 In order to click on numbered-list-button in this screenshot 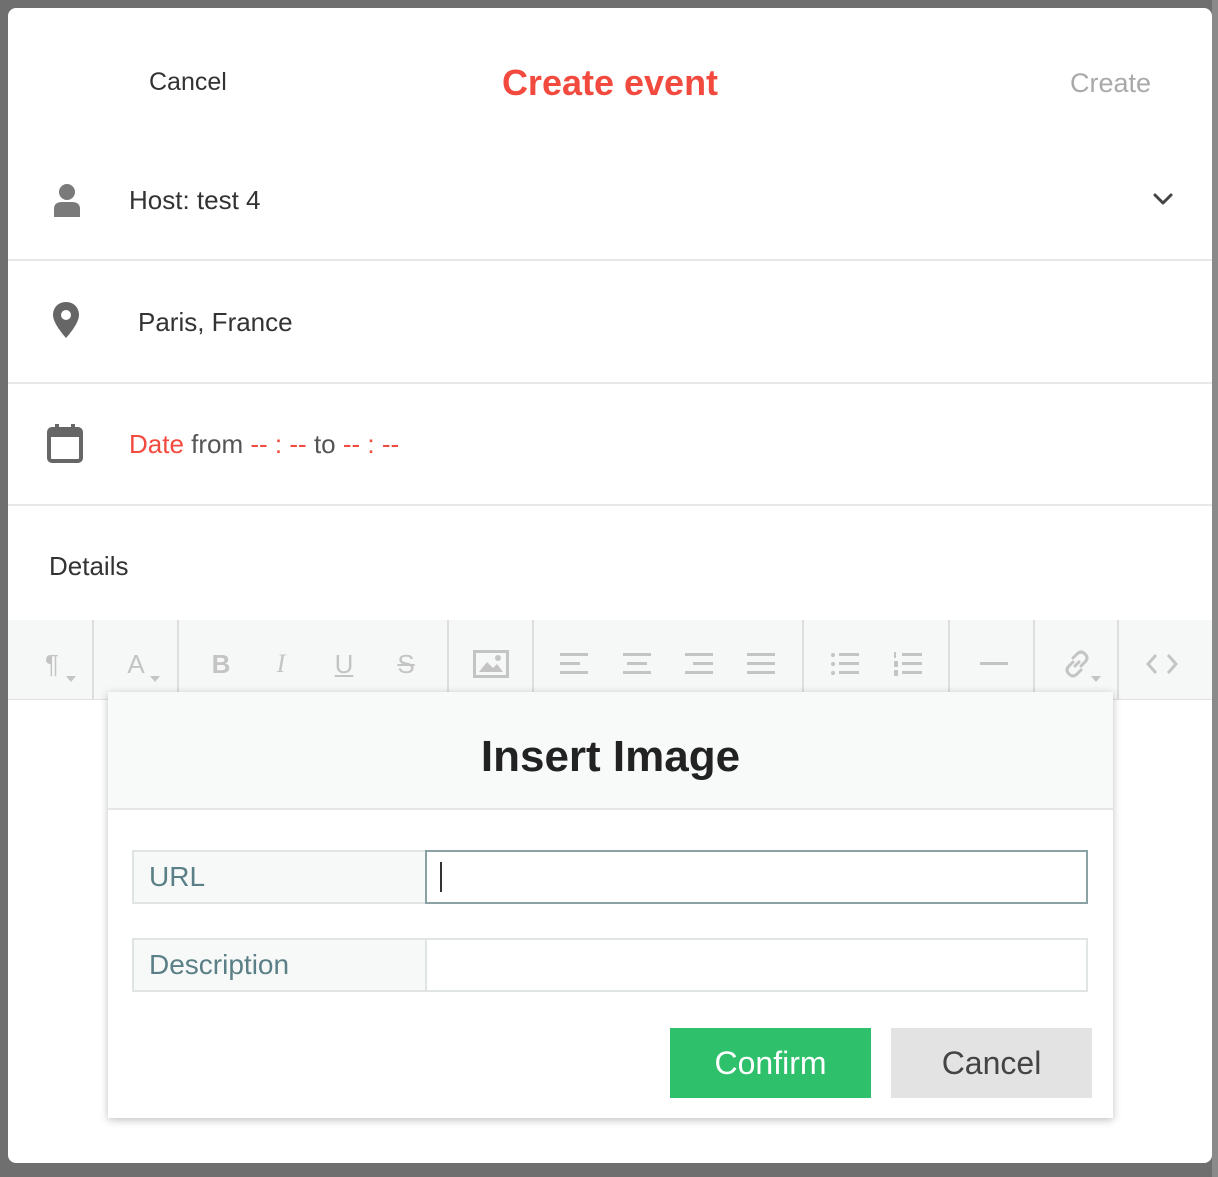, I will do `click(908, 664)`.